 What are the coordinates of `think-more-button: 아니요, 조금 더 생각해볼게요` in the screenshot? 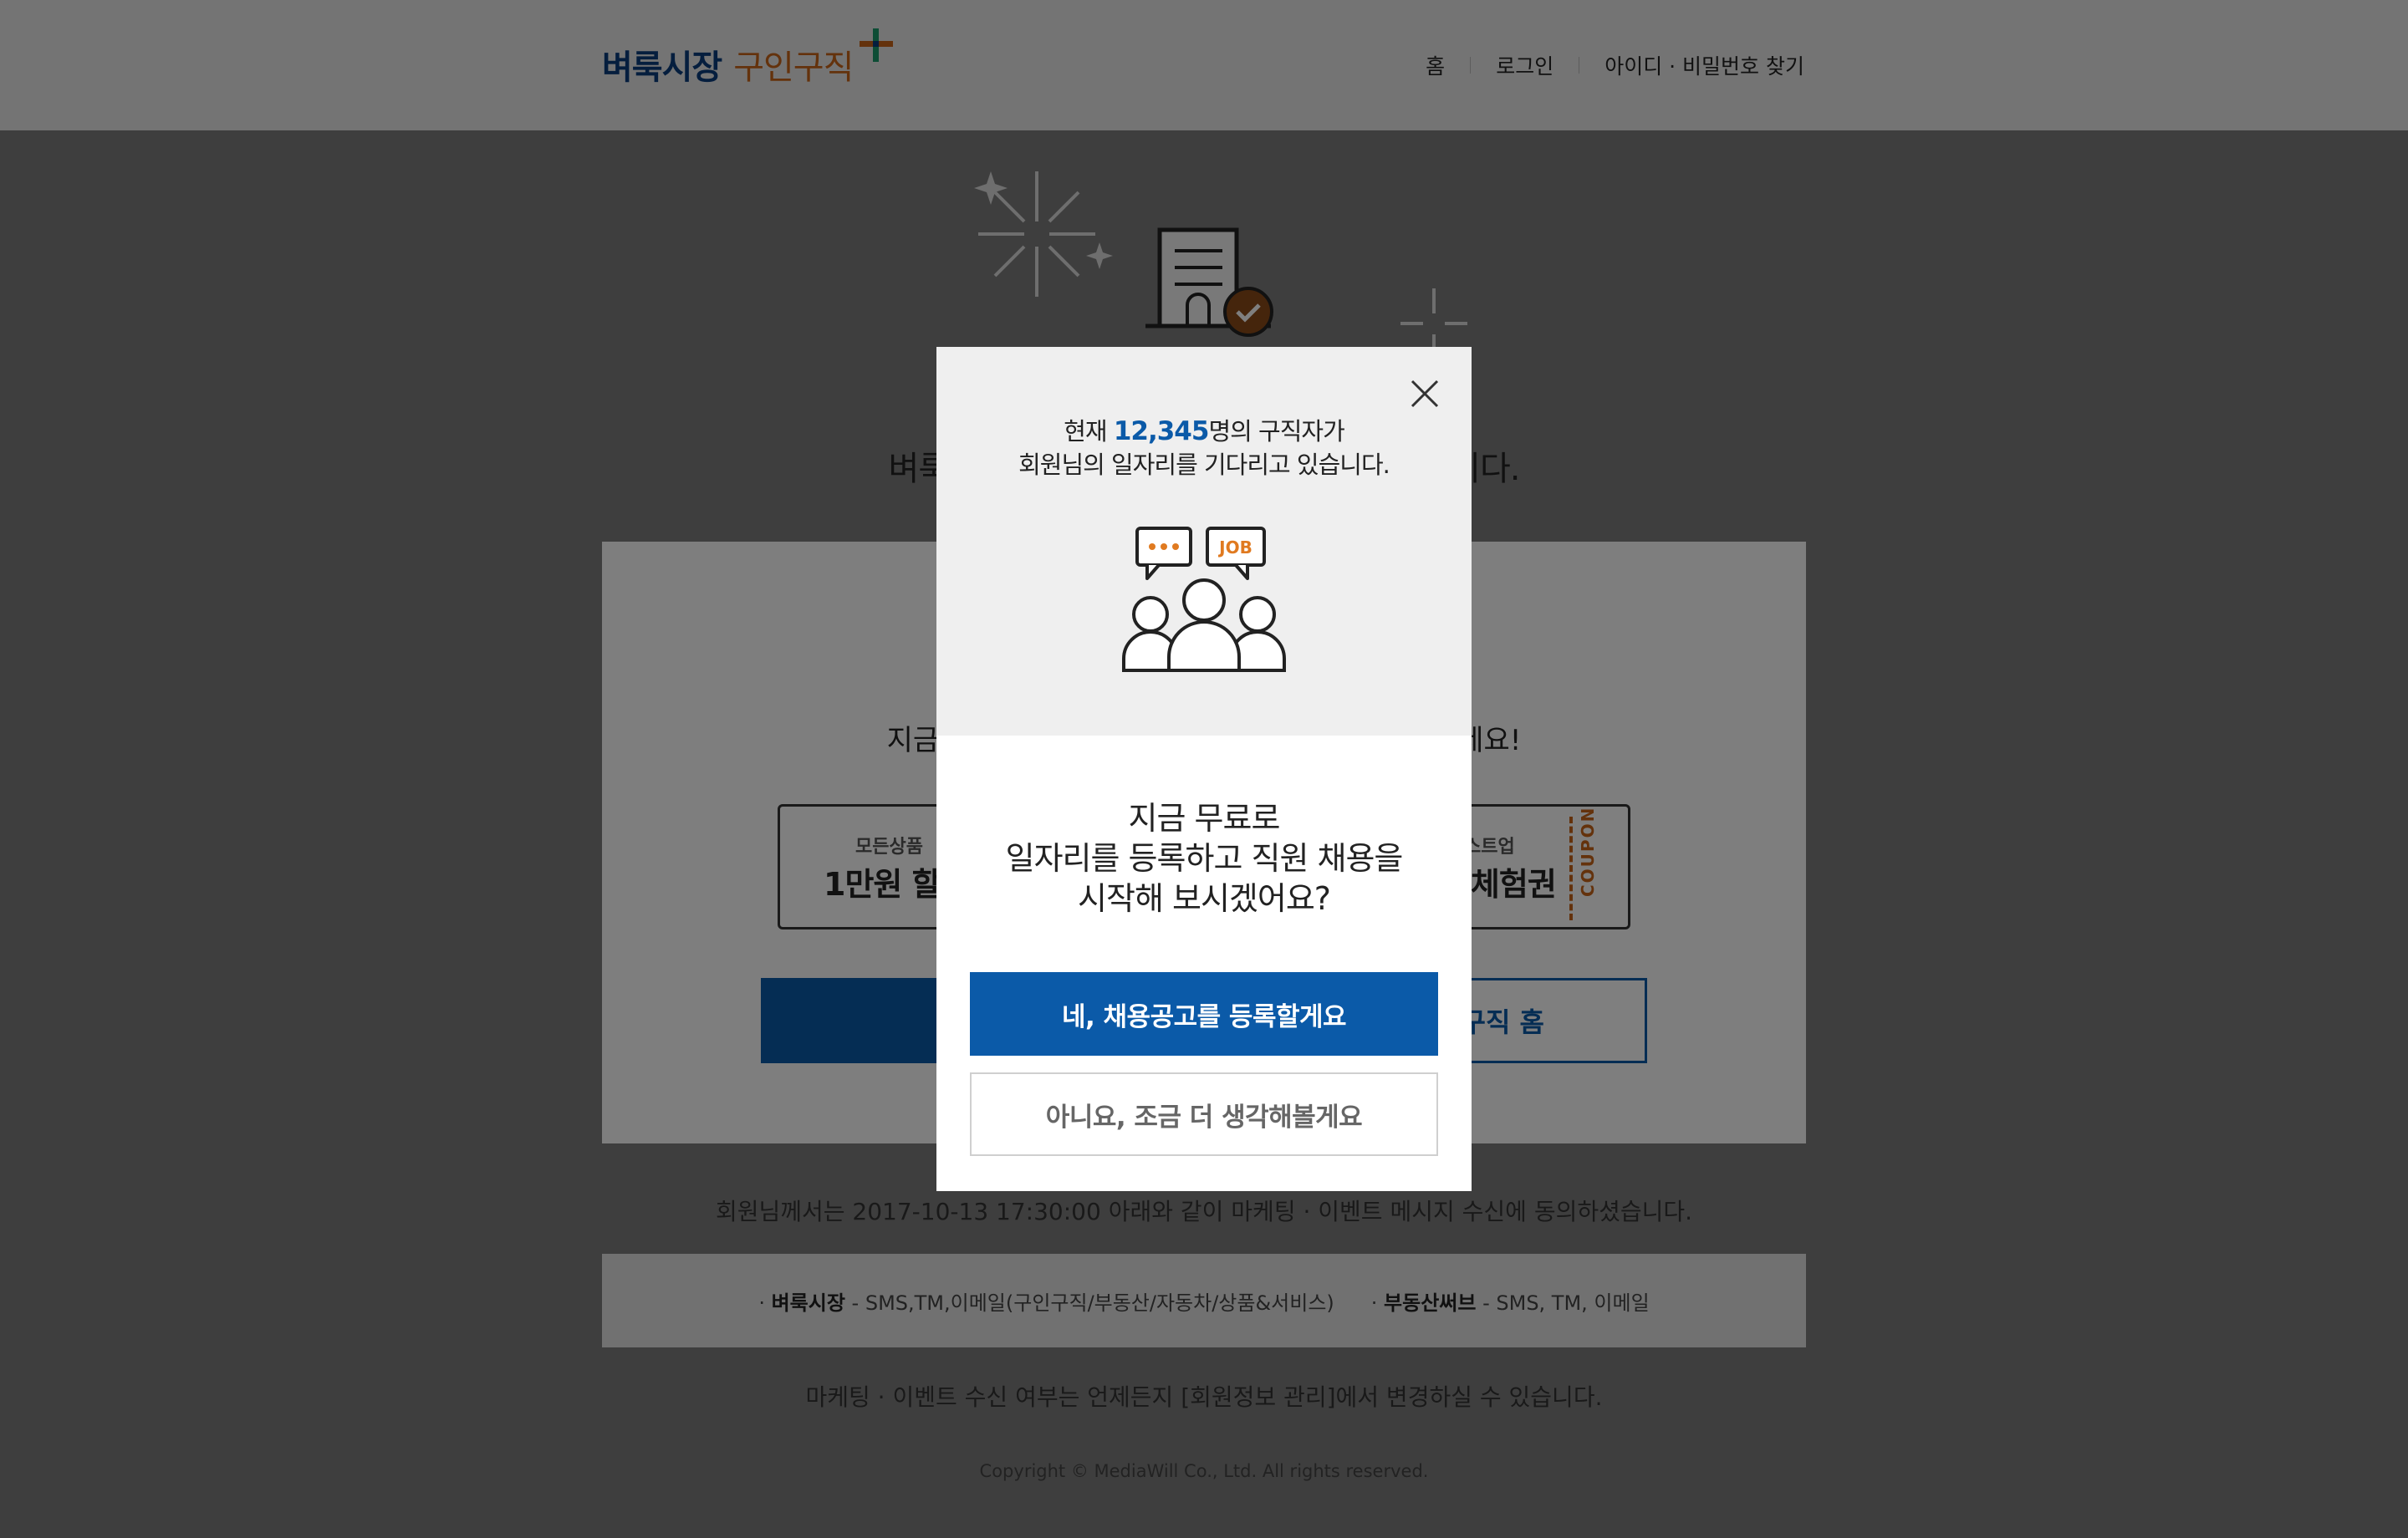 It's located at (1204, 1114).